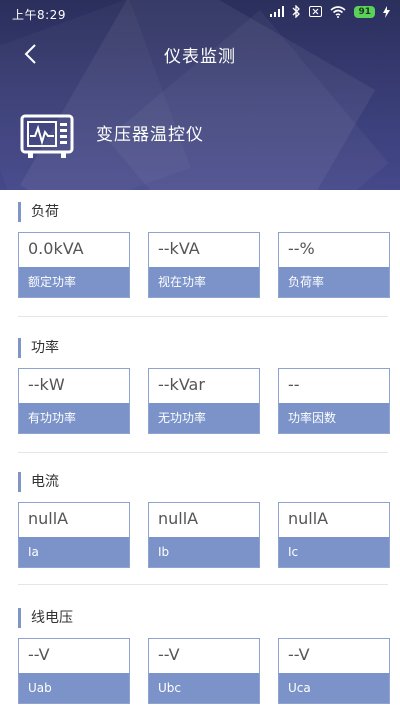 This screenshot has width=400, height=711. I want to click on metric-label: Ubc, so click(204, 688).